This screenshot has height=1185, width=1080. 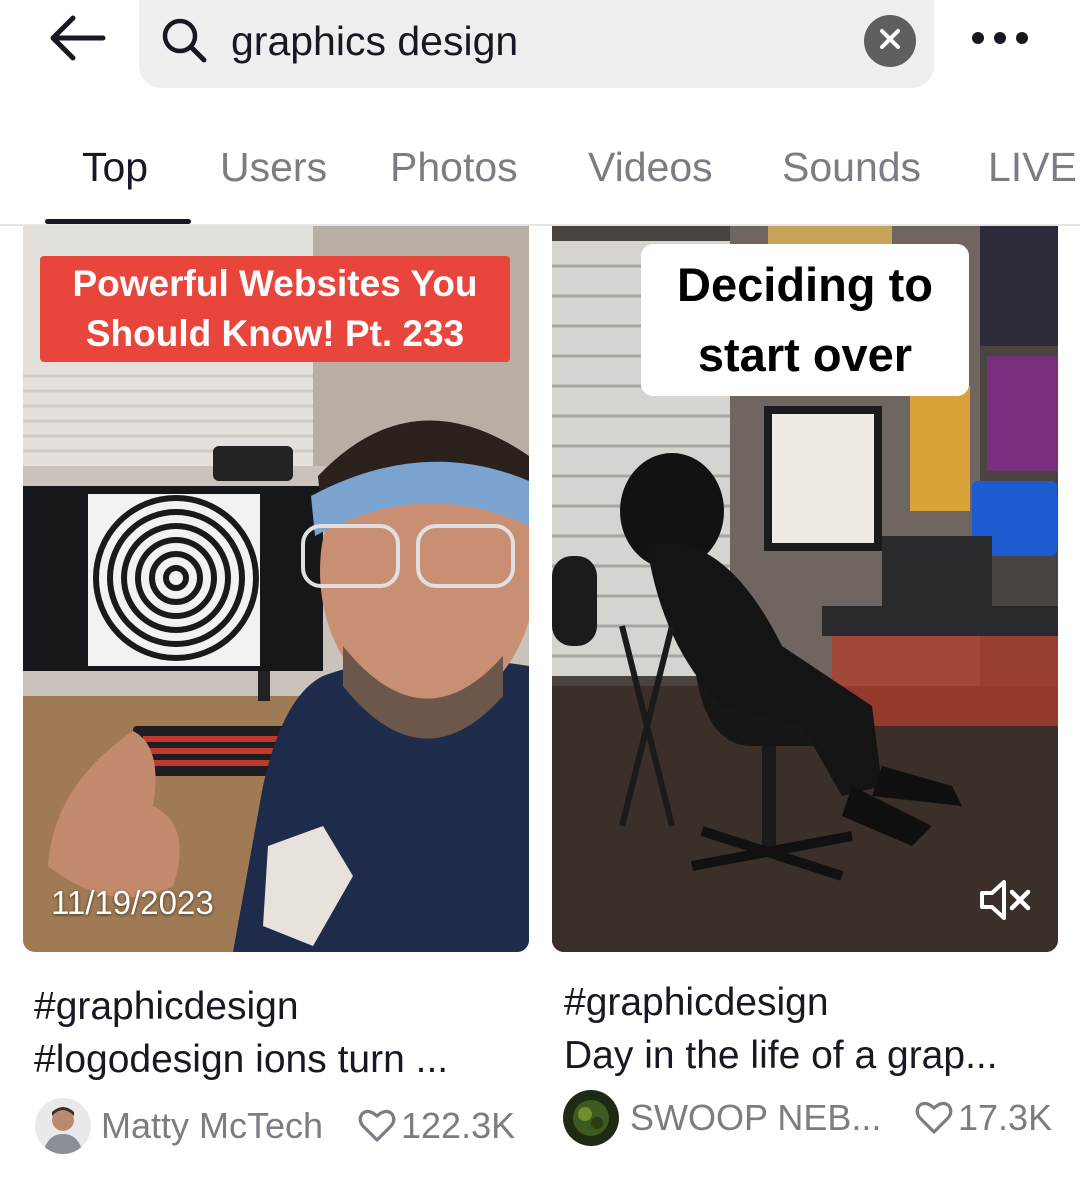 I want to click on more-horizontal-icon, so click(x=1000, y=40).